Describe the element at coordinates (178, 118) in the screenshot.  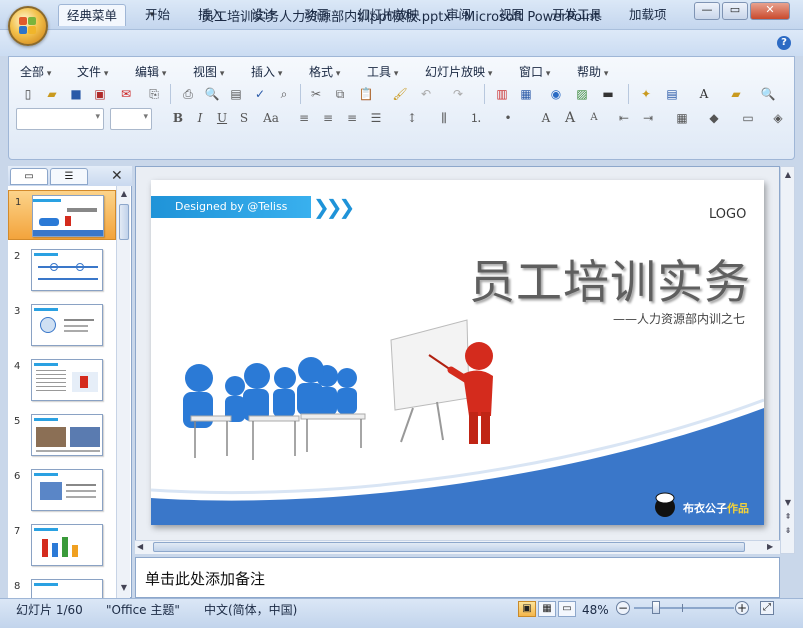
I see `bold-icon: B` at that location.